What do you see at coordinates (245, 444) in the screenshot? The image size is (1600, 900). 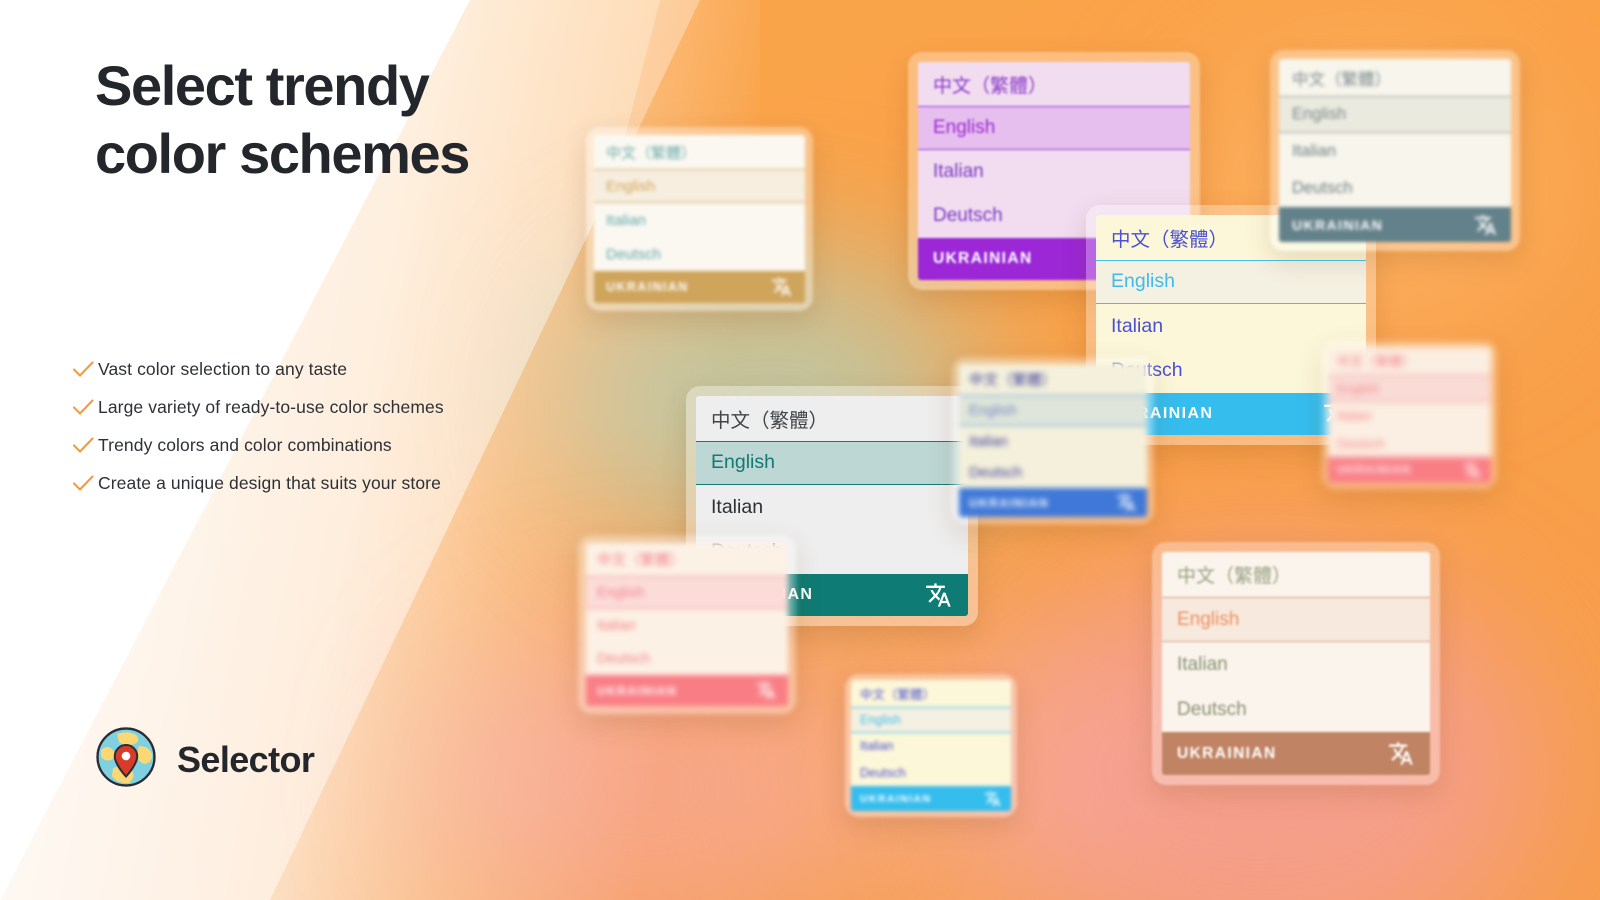 I see `feature-label: Trendy colors and color combinations` at bounding box center [245, 444].